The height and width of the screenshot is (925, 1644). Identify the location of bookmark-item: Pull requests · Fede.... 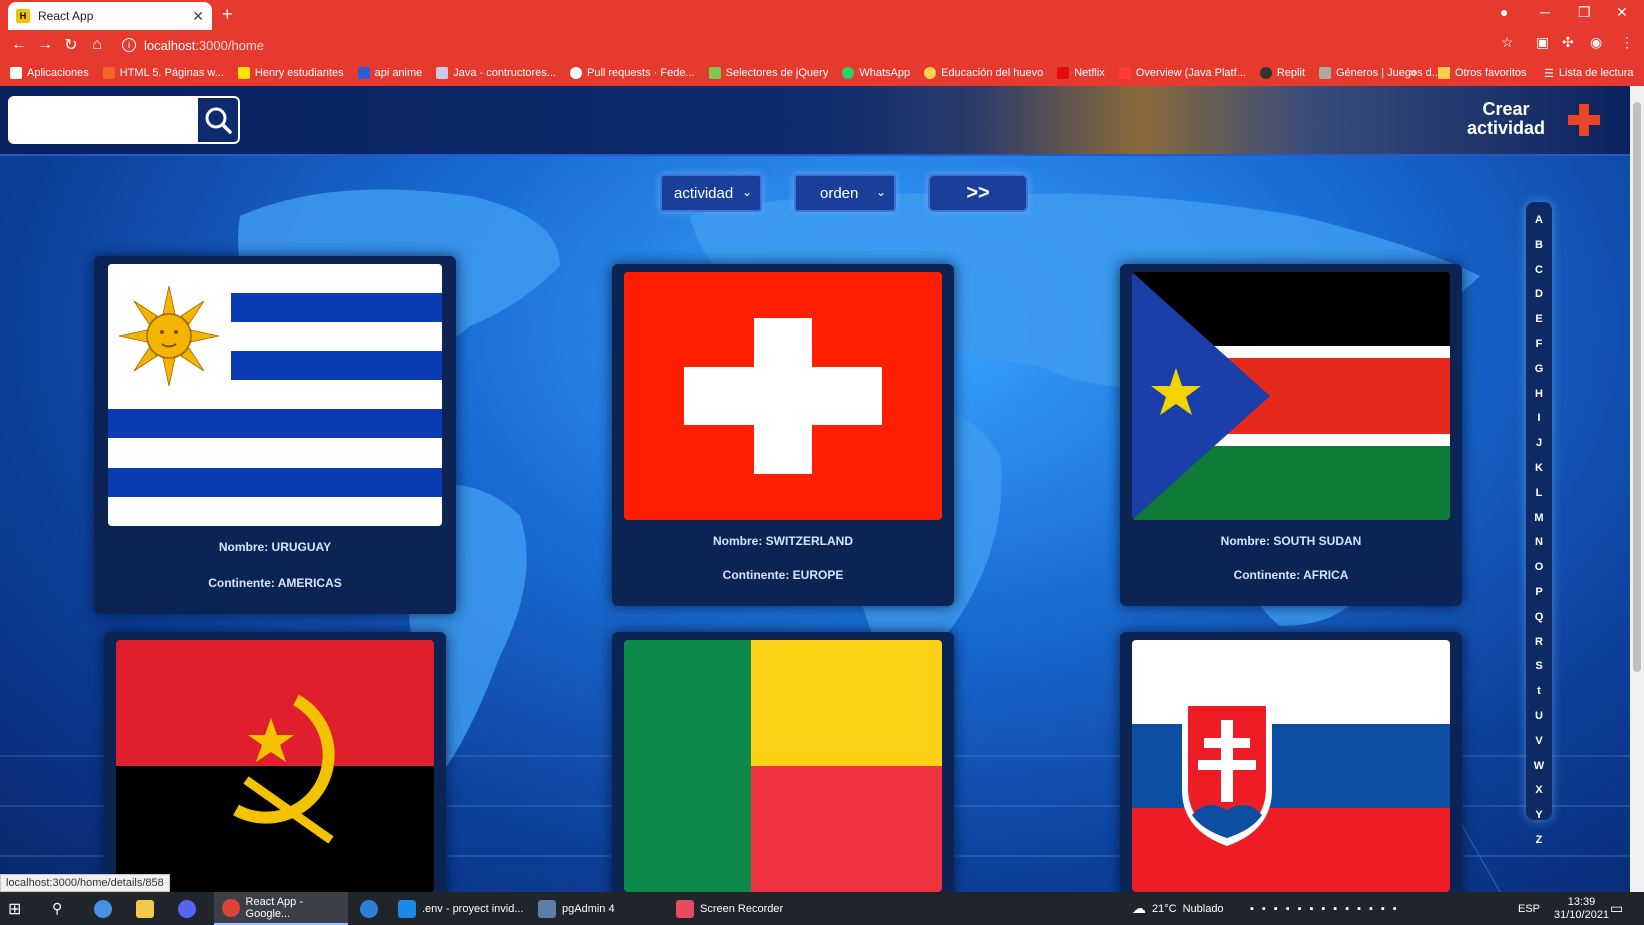
(632, 73).